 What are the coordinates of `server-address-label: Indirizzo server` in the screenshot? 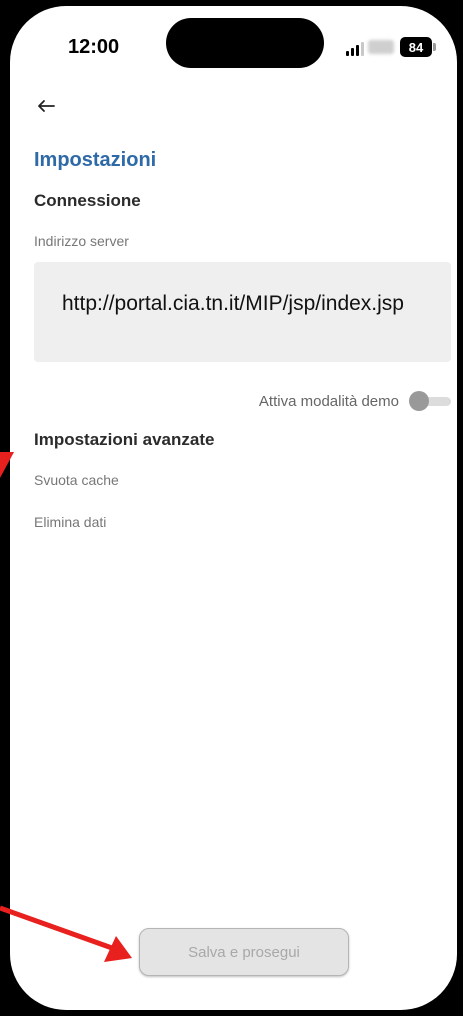 It's located at (81, 241).